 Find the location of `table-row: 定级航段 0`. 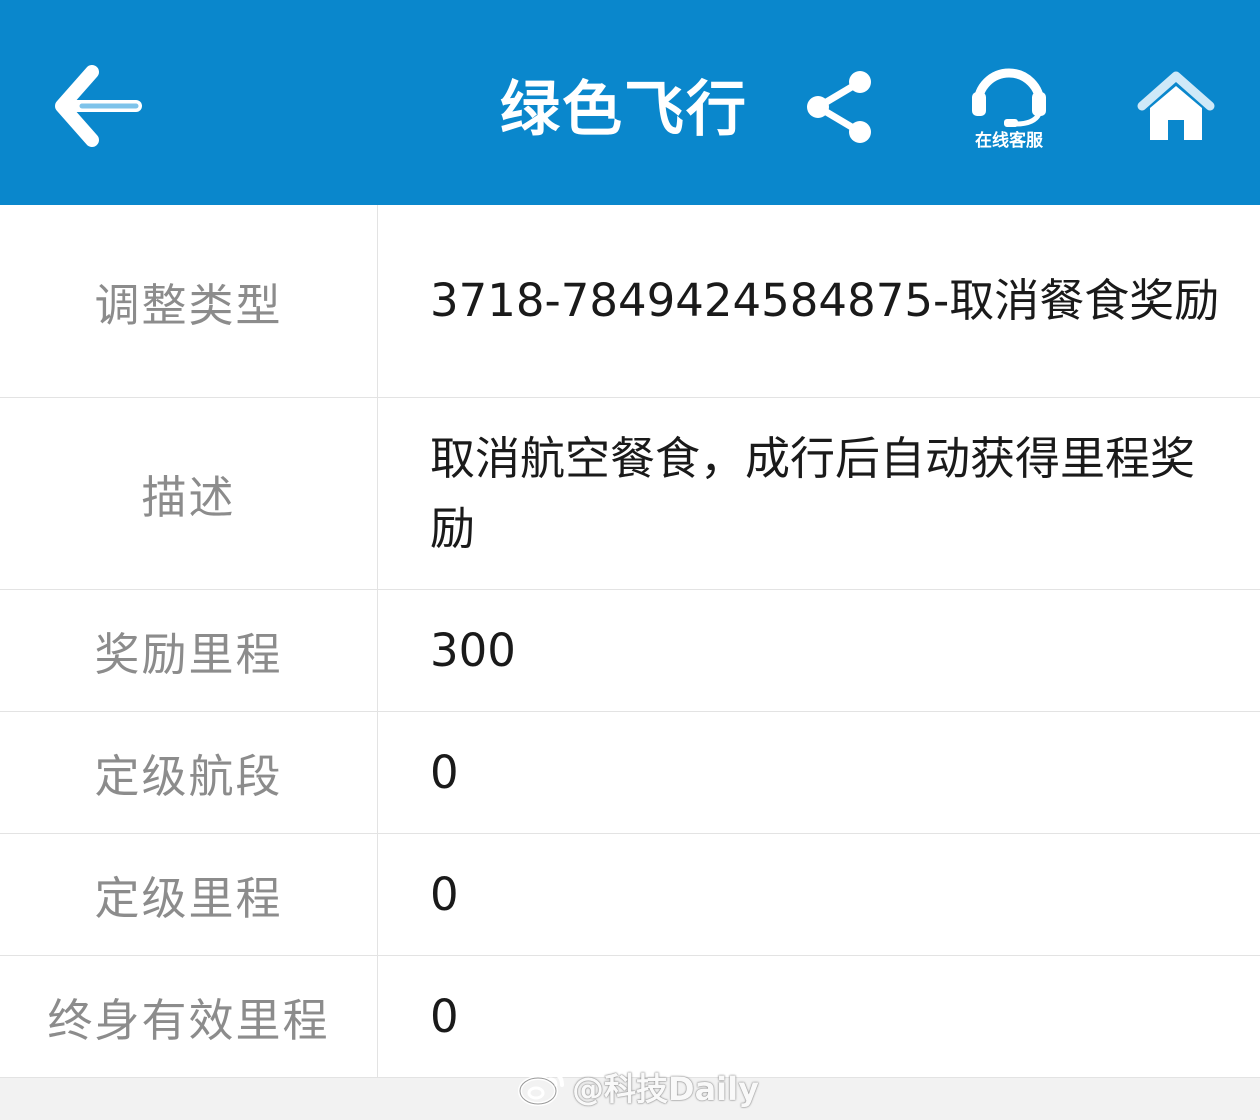

table-row: 定级航段 0 is located at coordinates (630, 773).